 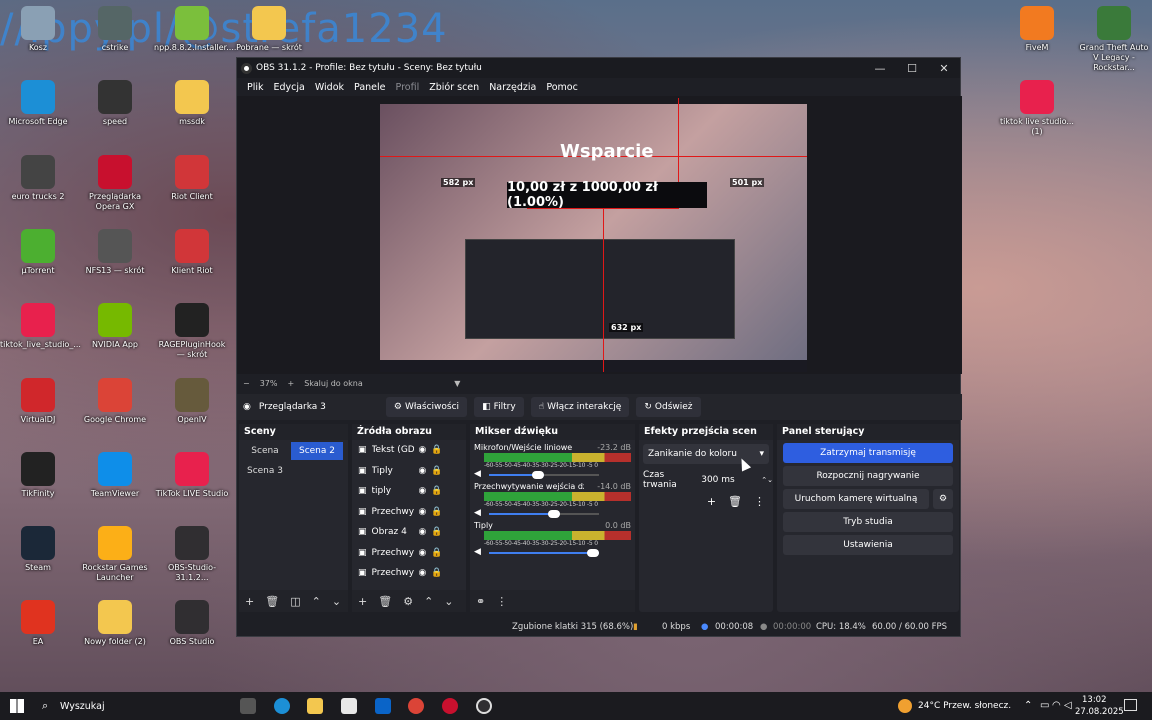 What do you see at coordinates (409, 450) in the screenshot?
I see `source-item: ▣ Tekst (GDI ◉ 🔒` at bounding box center [409, 450].